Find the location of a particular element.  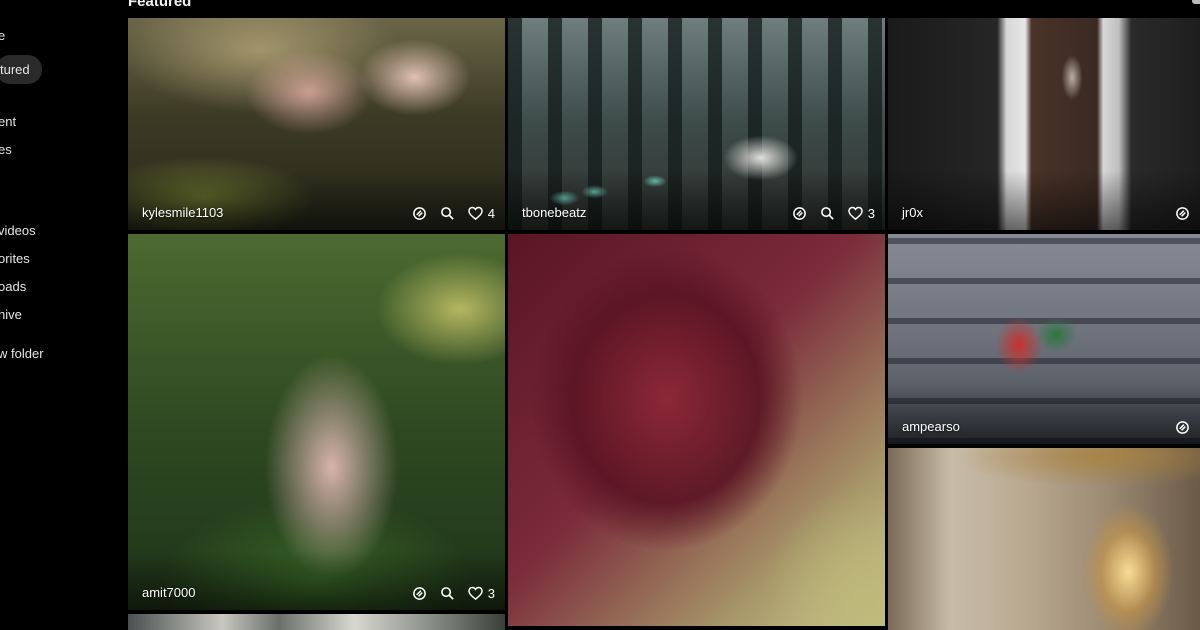

gallery-tile: kylesmile1103 4 is located at coordinates (316, 124).